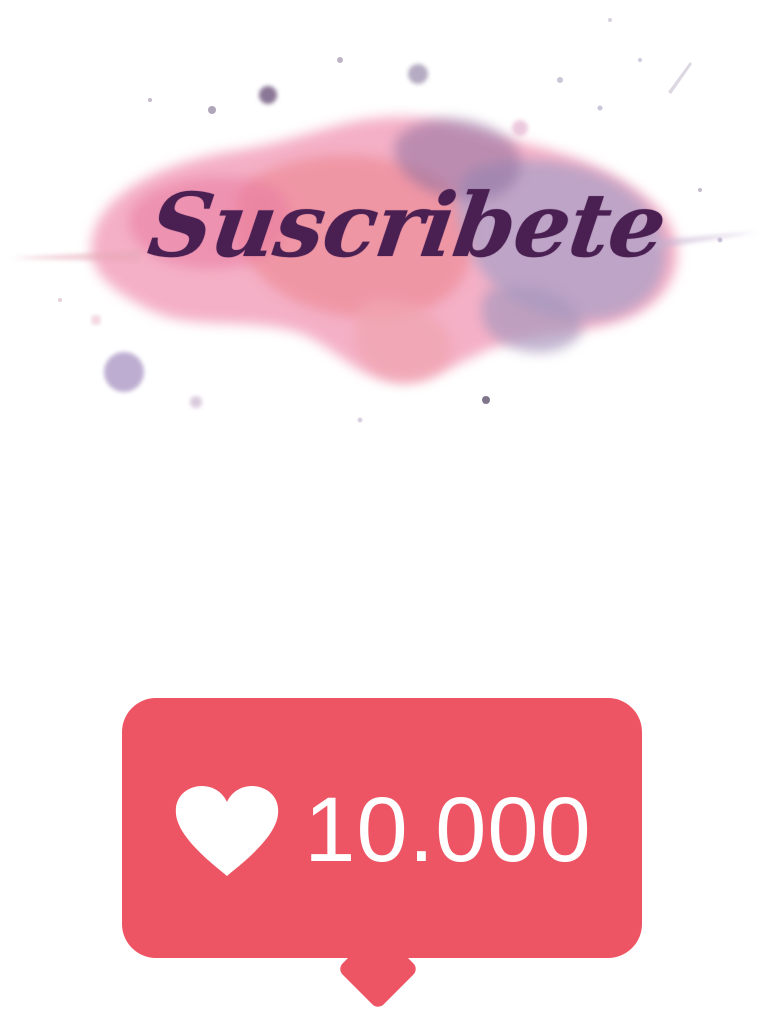 The width and height of the screenshot is (768, 1024). Describe the element at coordinates (407, 225) in the screenshot. I see `subscribe-title: Suscribete` at that location.